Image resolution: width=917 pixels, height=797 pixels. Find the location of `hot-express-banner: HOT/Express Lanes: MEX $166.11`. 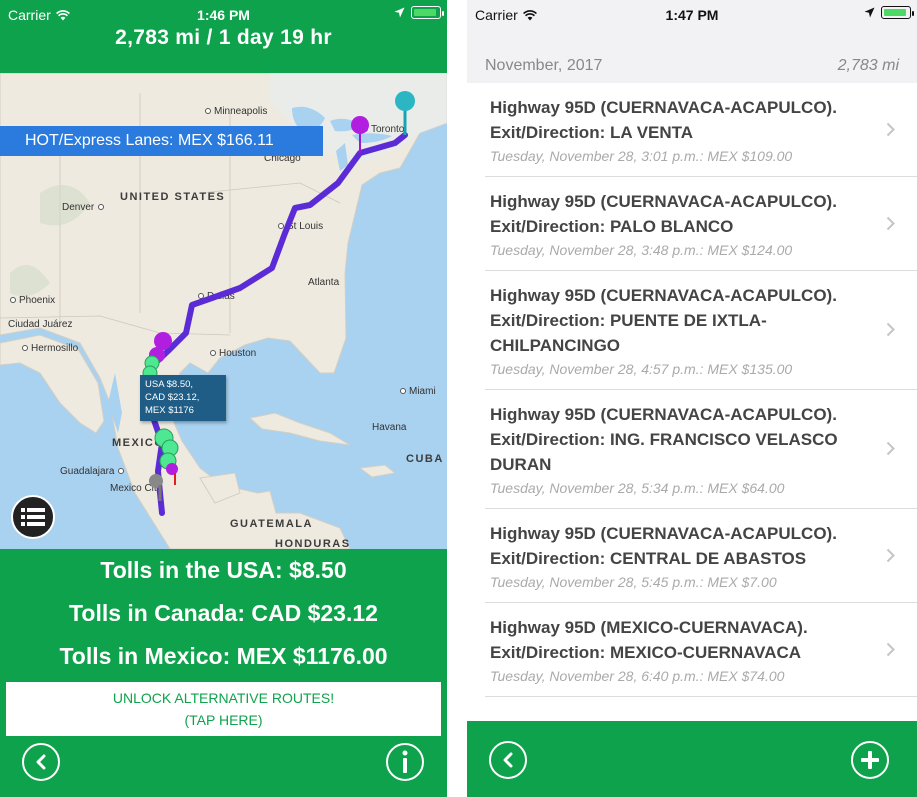

hot-express-banner: HOT/Express Lanes: MEX $166.11 is located at coordinates (161, 141).